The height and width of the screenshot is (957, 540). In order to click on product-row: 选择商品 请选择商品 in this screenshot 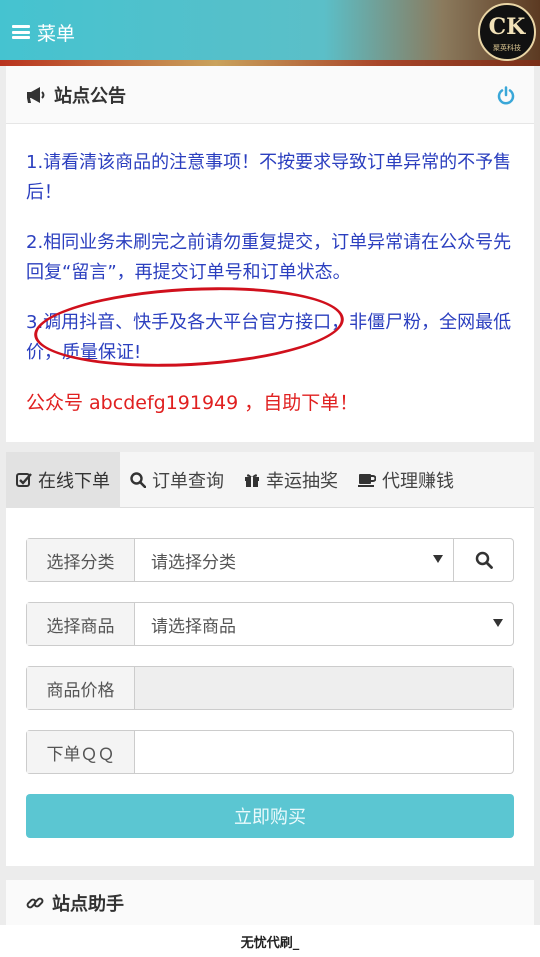, I will do `click(270, 624)`.